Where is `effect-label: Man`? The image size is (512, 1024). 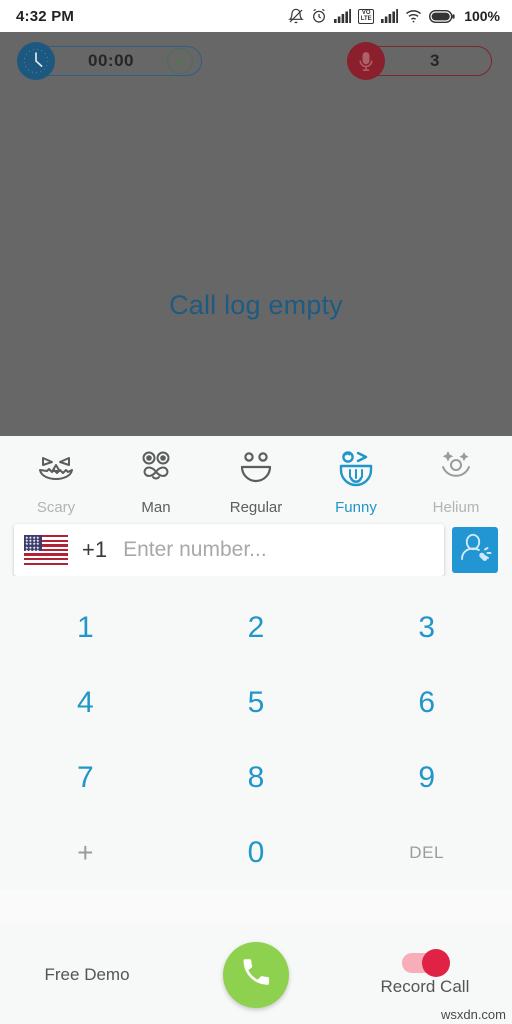 effect-label: Man is located at coordinates (156, 507).